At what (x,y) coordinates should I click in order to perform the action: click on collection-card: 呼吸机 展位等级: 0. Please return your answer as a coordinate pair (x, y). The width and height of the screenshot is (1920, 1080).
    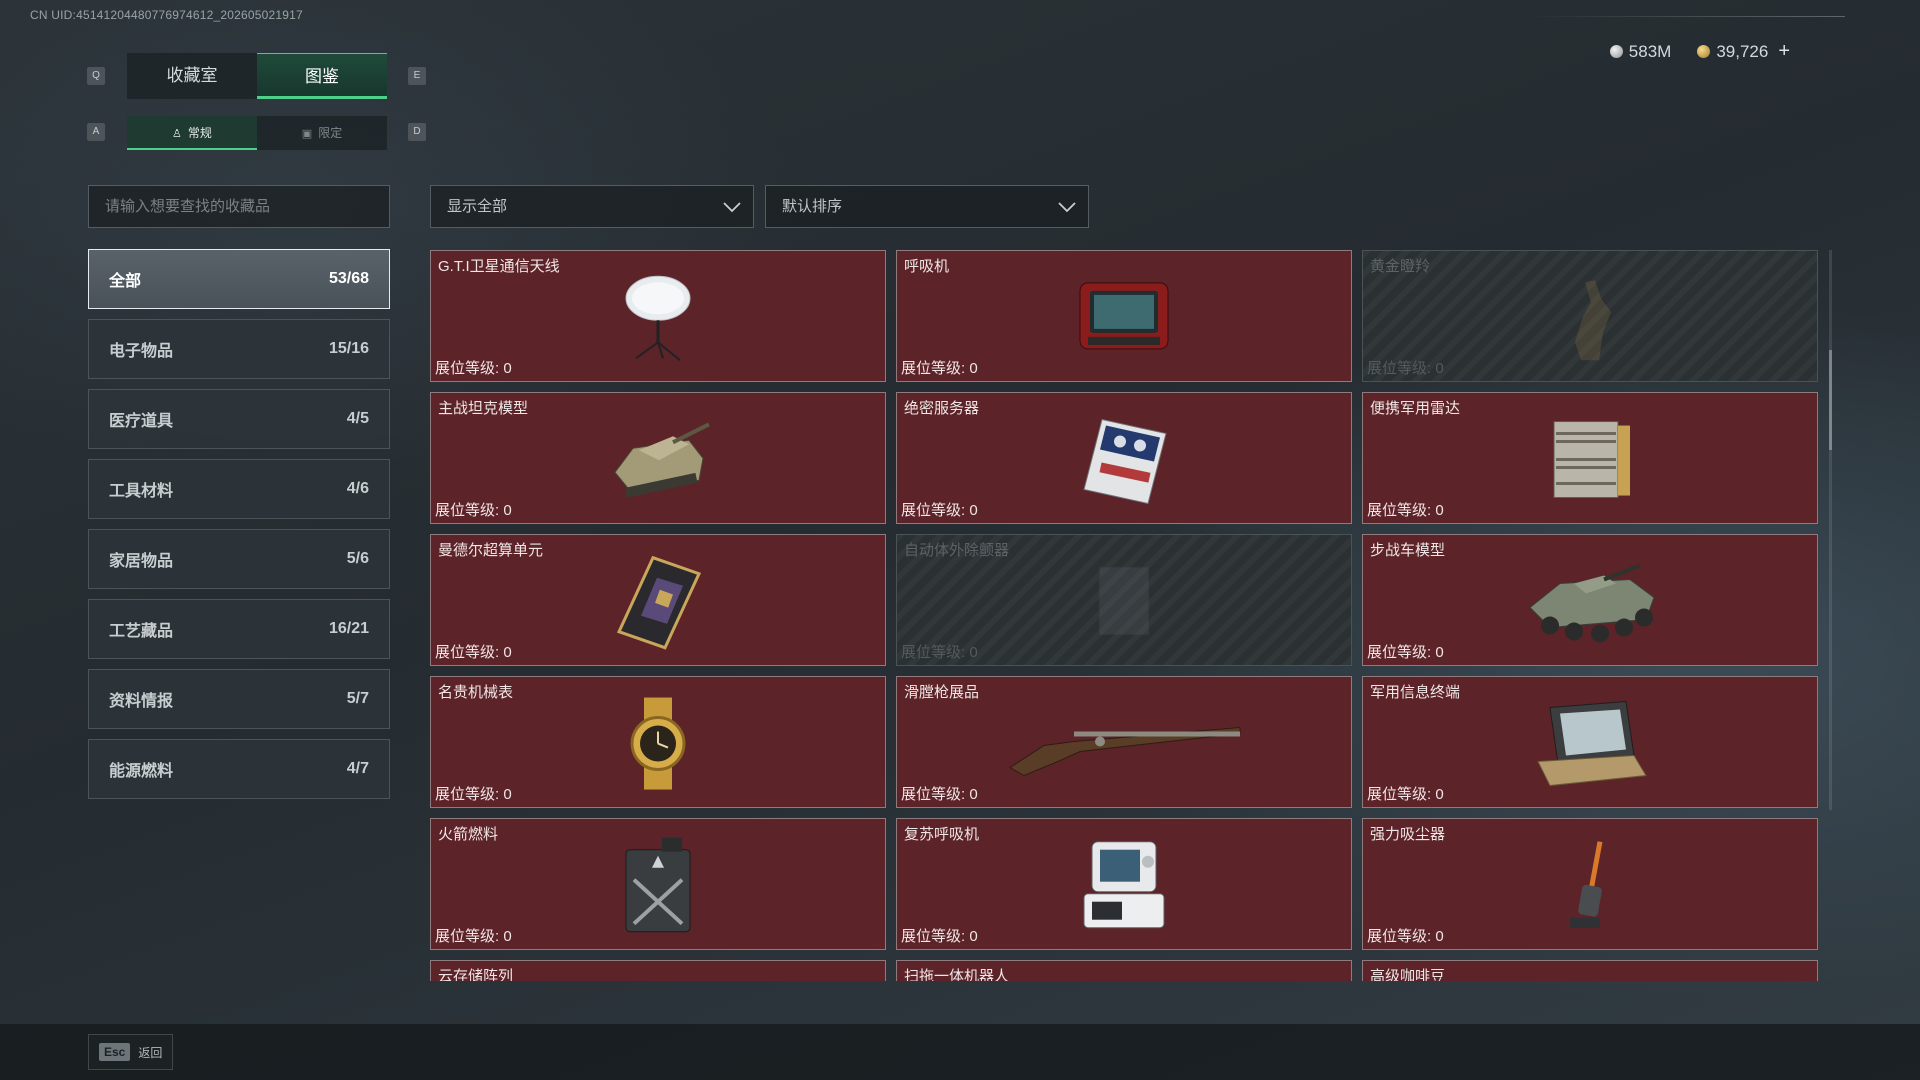
    Looking at the image, I should click on (1124, 316).